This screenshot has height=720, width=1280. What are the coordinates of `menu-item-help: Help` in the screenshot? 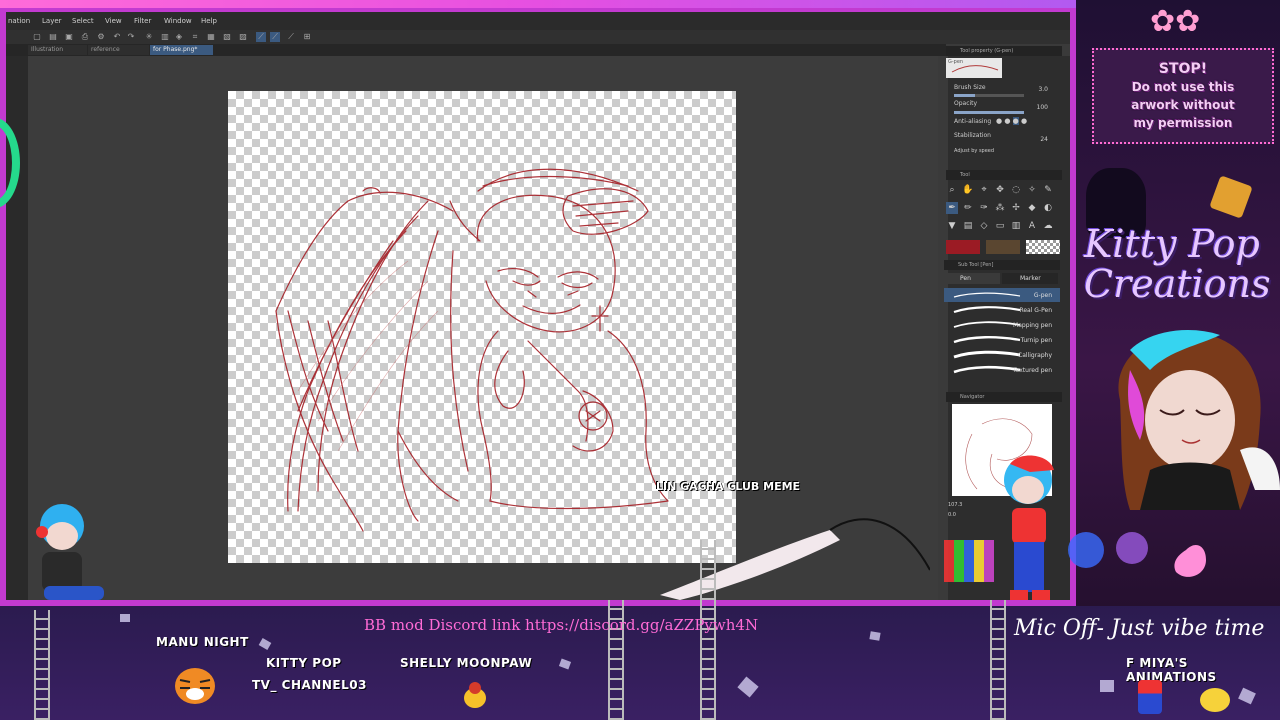 It's located at (209, 21).